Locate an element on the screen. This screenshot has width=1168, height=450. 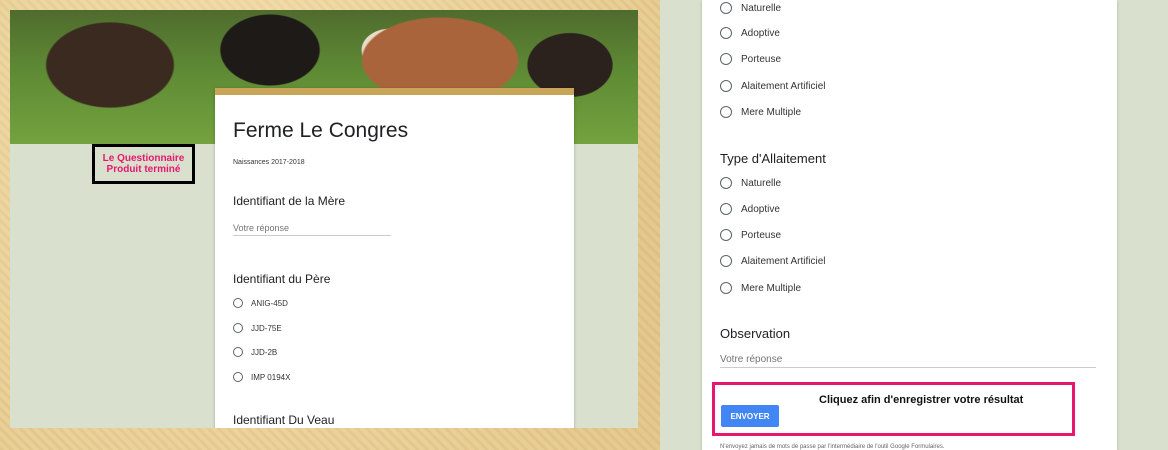
observation-input is located at coordinates (908, 360).